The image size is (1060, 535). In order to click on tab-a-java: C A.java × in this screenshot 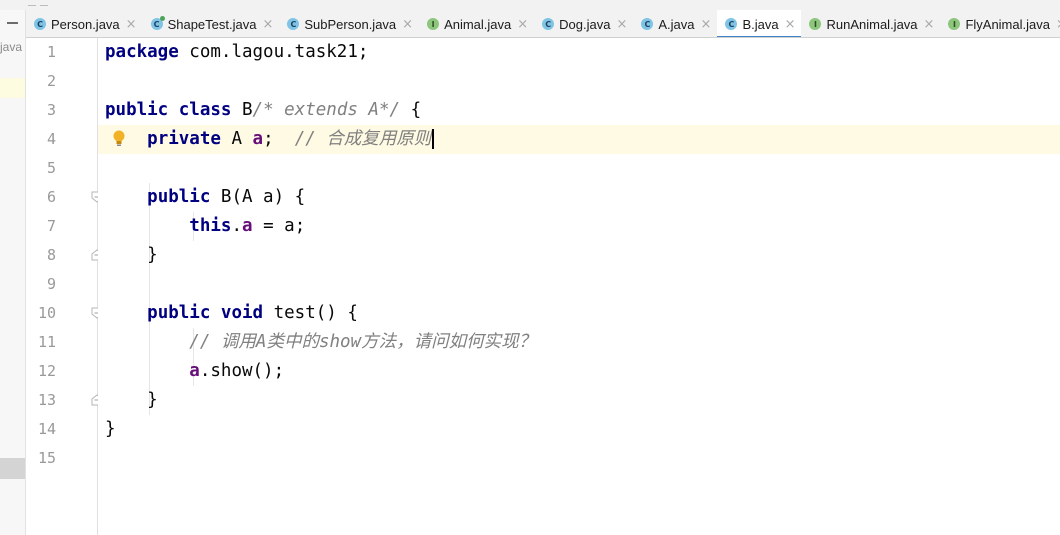, I will do `click(675, 23)`.